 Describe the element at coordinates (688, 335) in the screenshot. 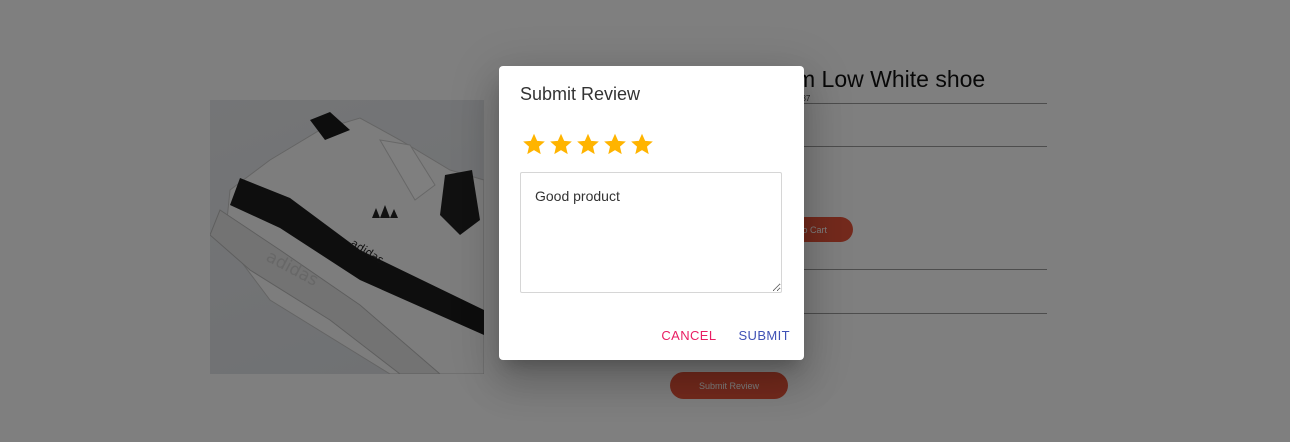

I see `cancel-button: CANCEL` at that location.